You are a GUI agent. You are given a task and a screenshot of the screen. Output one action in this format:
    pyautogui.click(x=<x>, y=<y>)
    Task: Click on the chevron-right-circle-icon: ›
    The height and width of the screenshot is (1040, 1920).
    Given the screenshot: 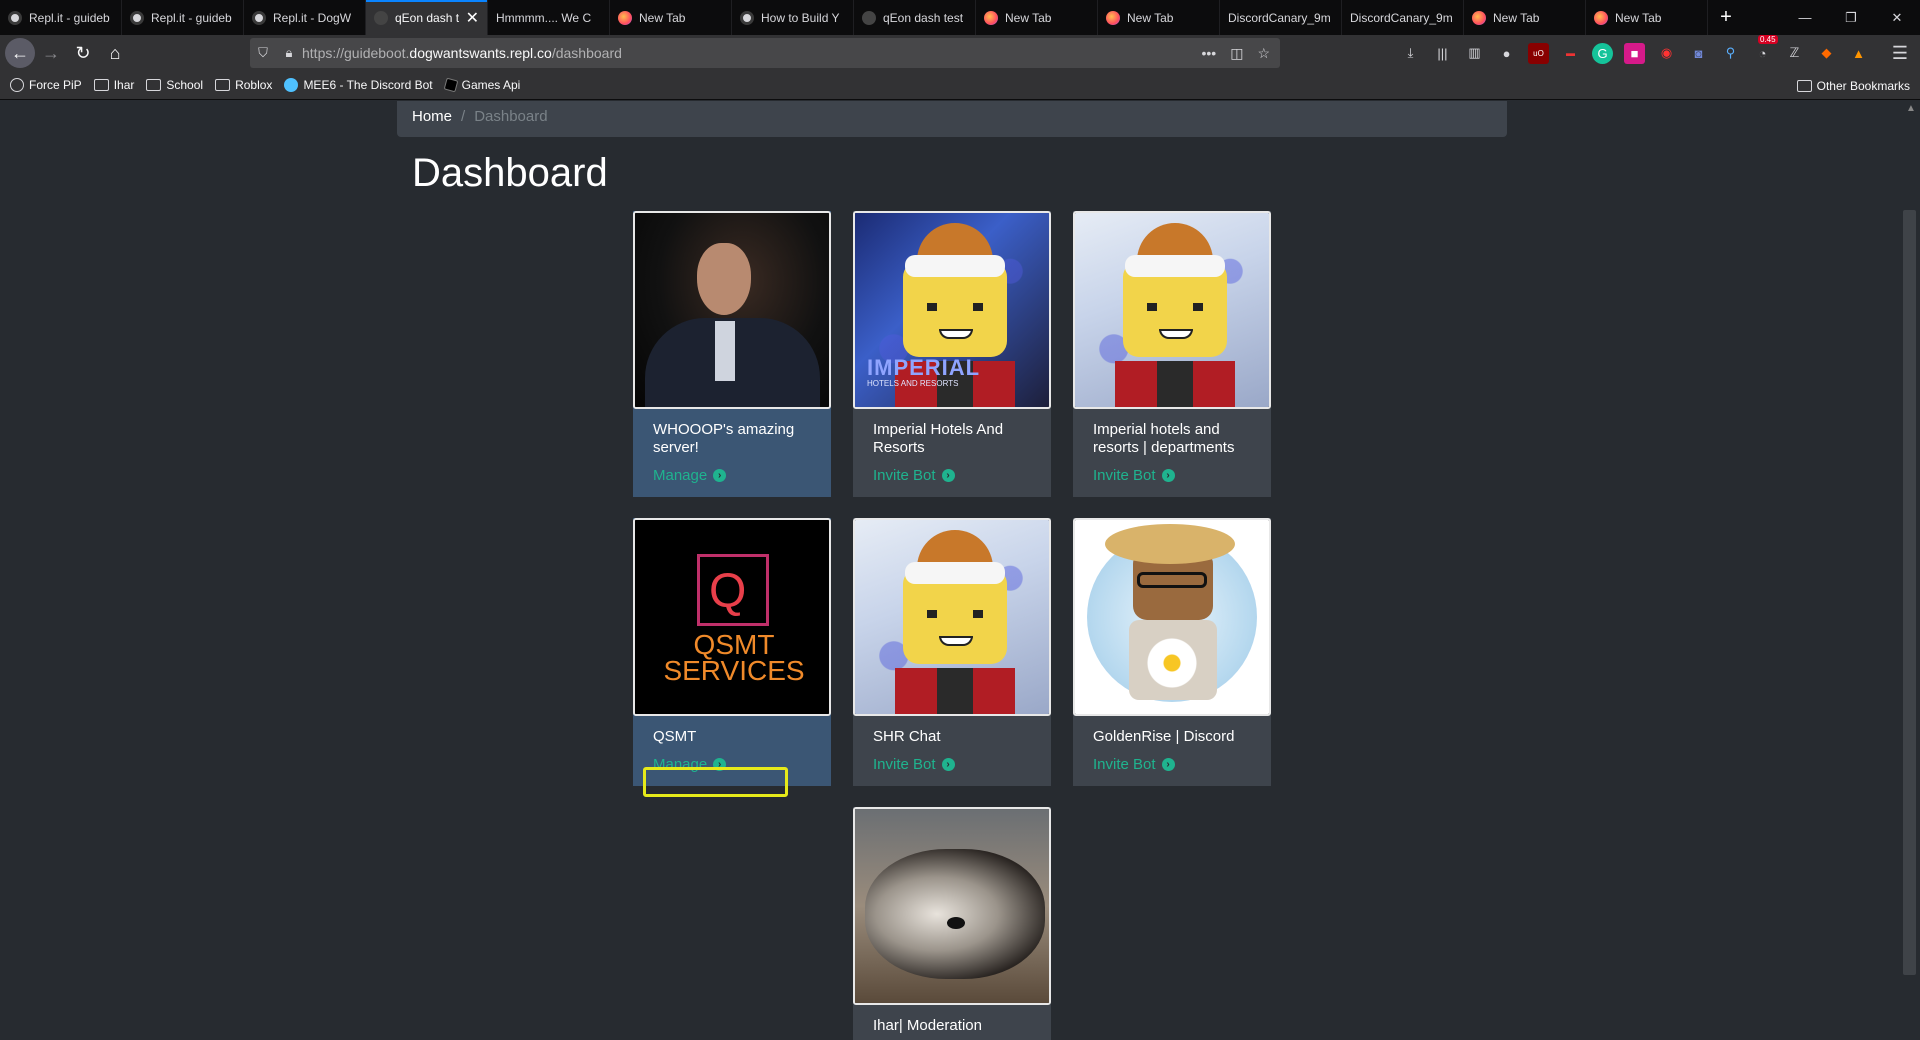 What is the action you would take?
    pyautogui.click(x=1168, y=475)
    